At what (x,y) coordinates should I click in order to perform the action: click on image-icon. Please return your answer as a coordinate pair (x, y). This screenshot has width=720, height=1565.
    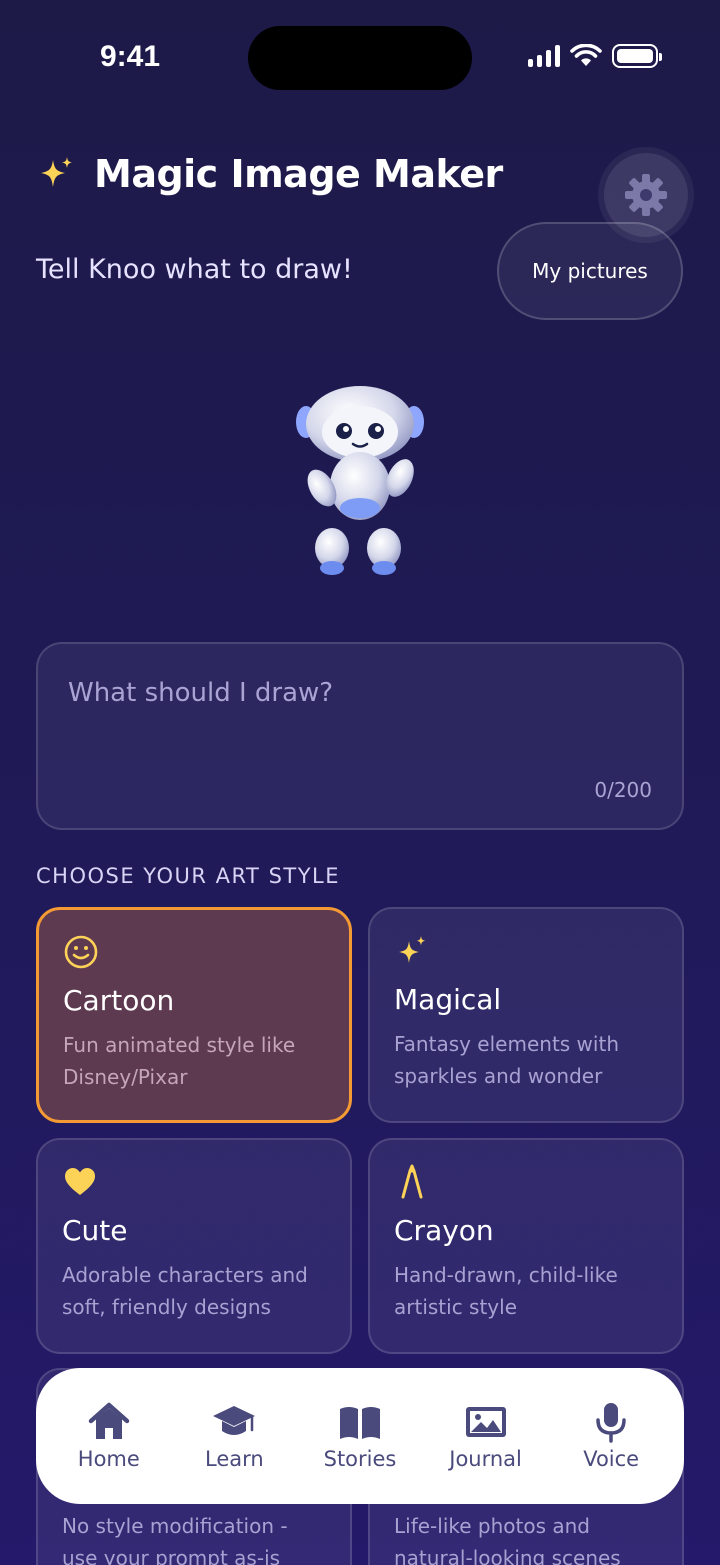
    Looking at the image, I should click on (485, 1422).